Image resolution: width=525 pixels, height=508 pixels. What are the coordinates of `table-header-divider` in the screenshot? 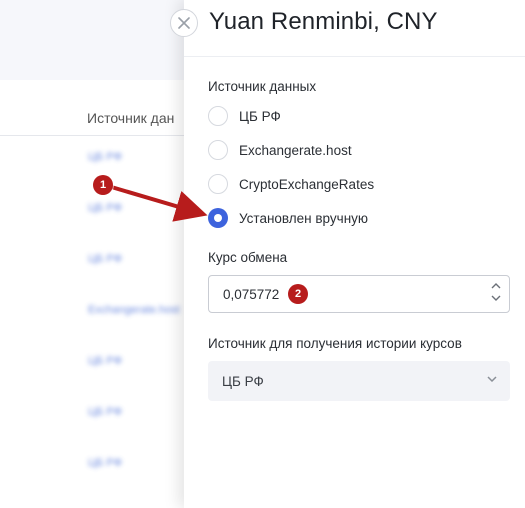 It's located at (100, 135).